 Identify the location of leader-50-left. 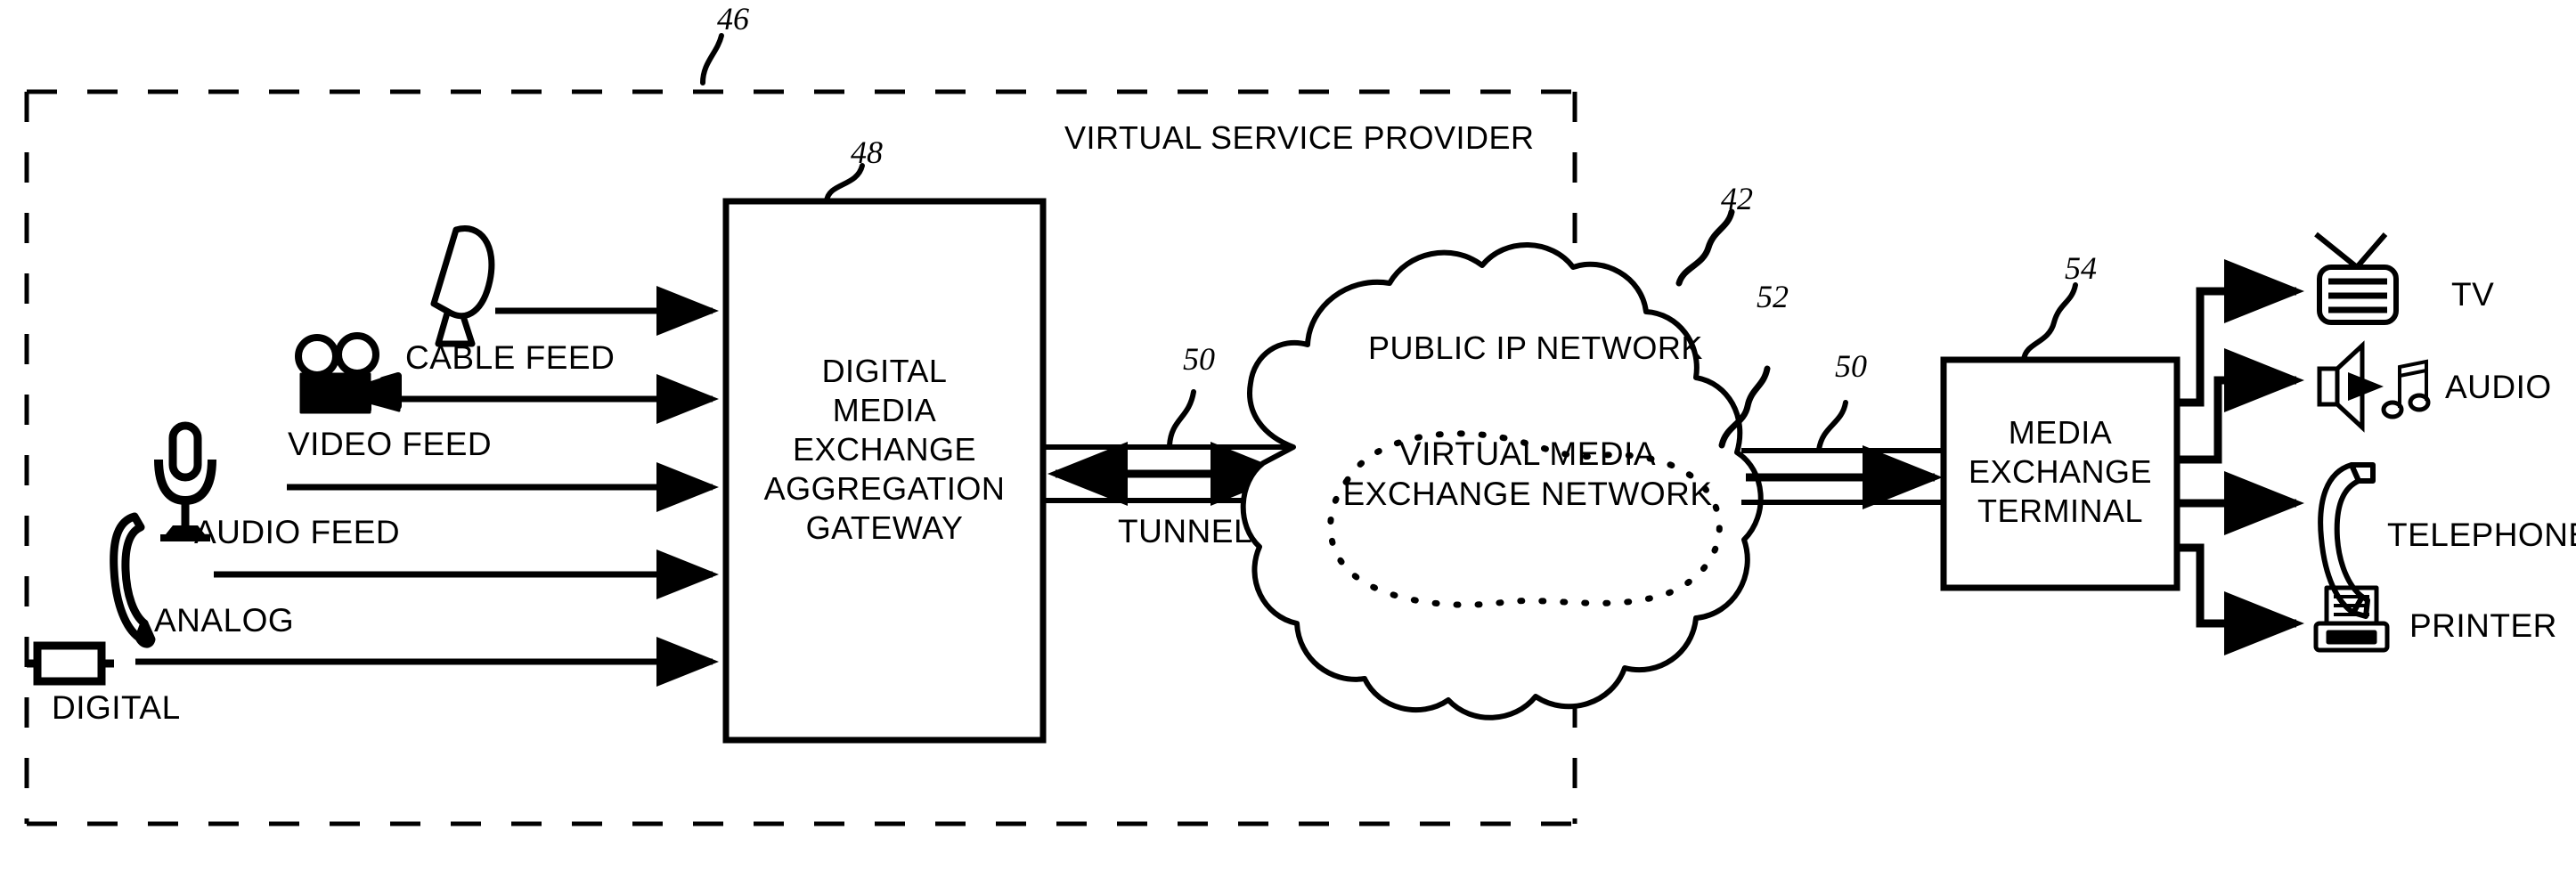
(1181, 418).